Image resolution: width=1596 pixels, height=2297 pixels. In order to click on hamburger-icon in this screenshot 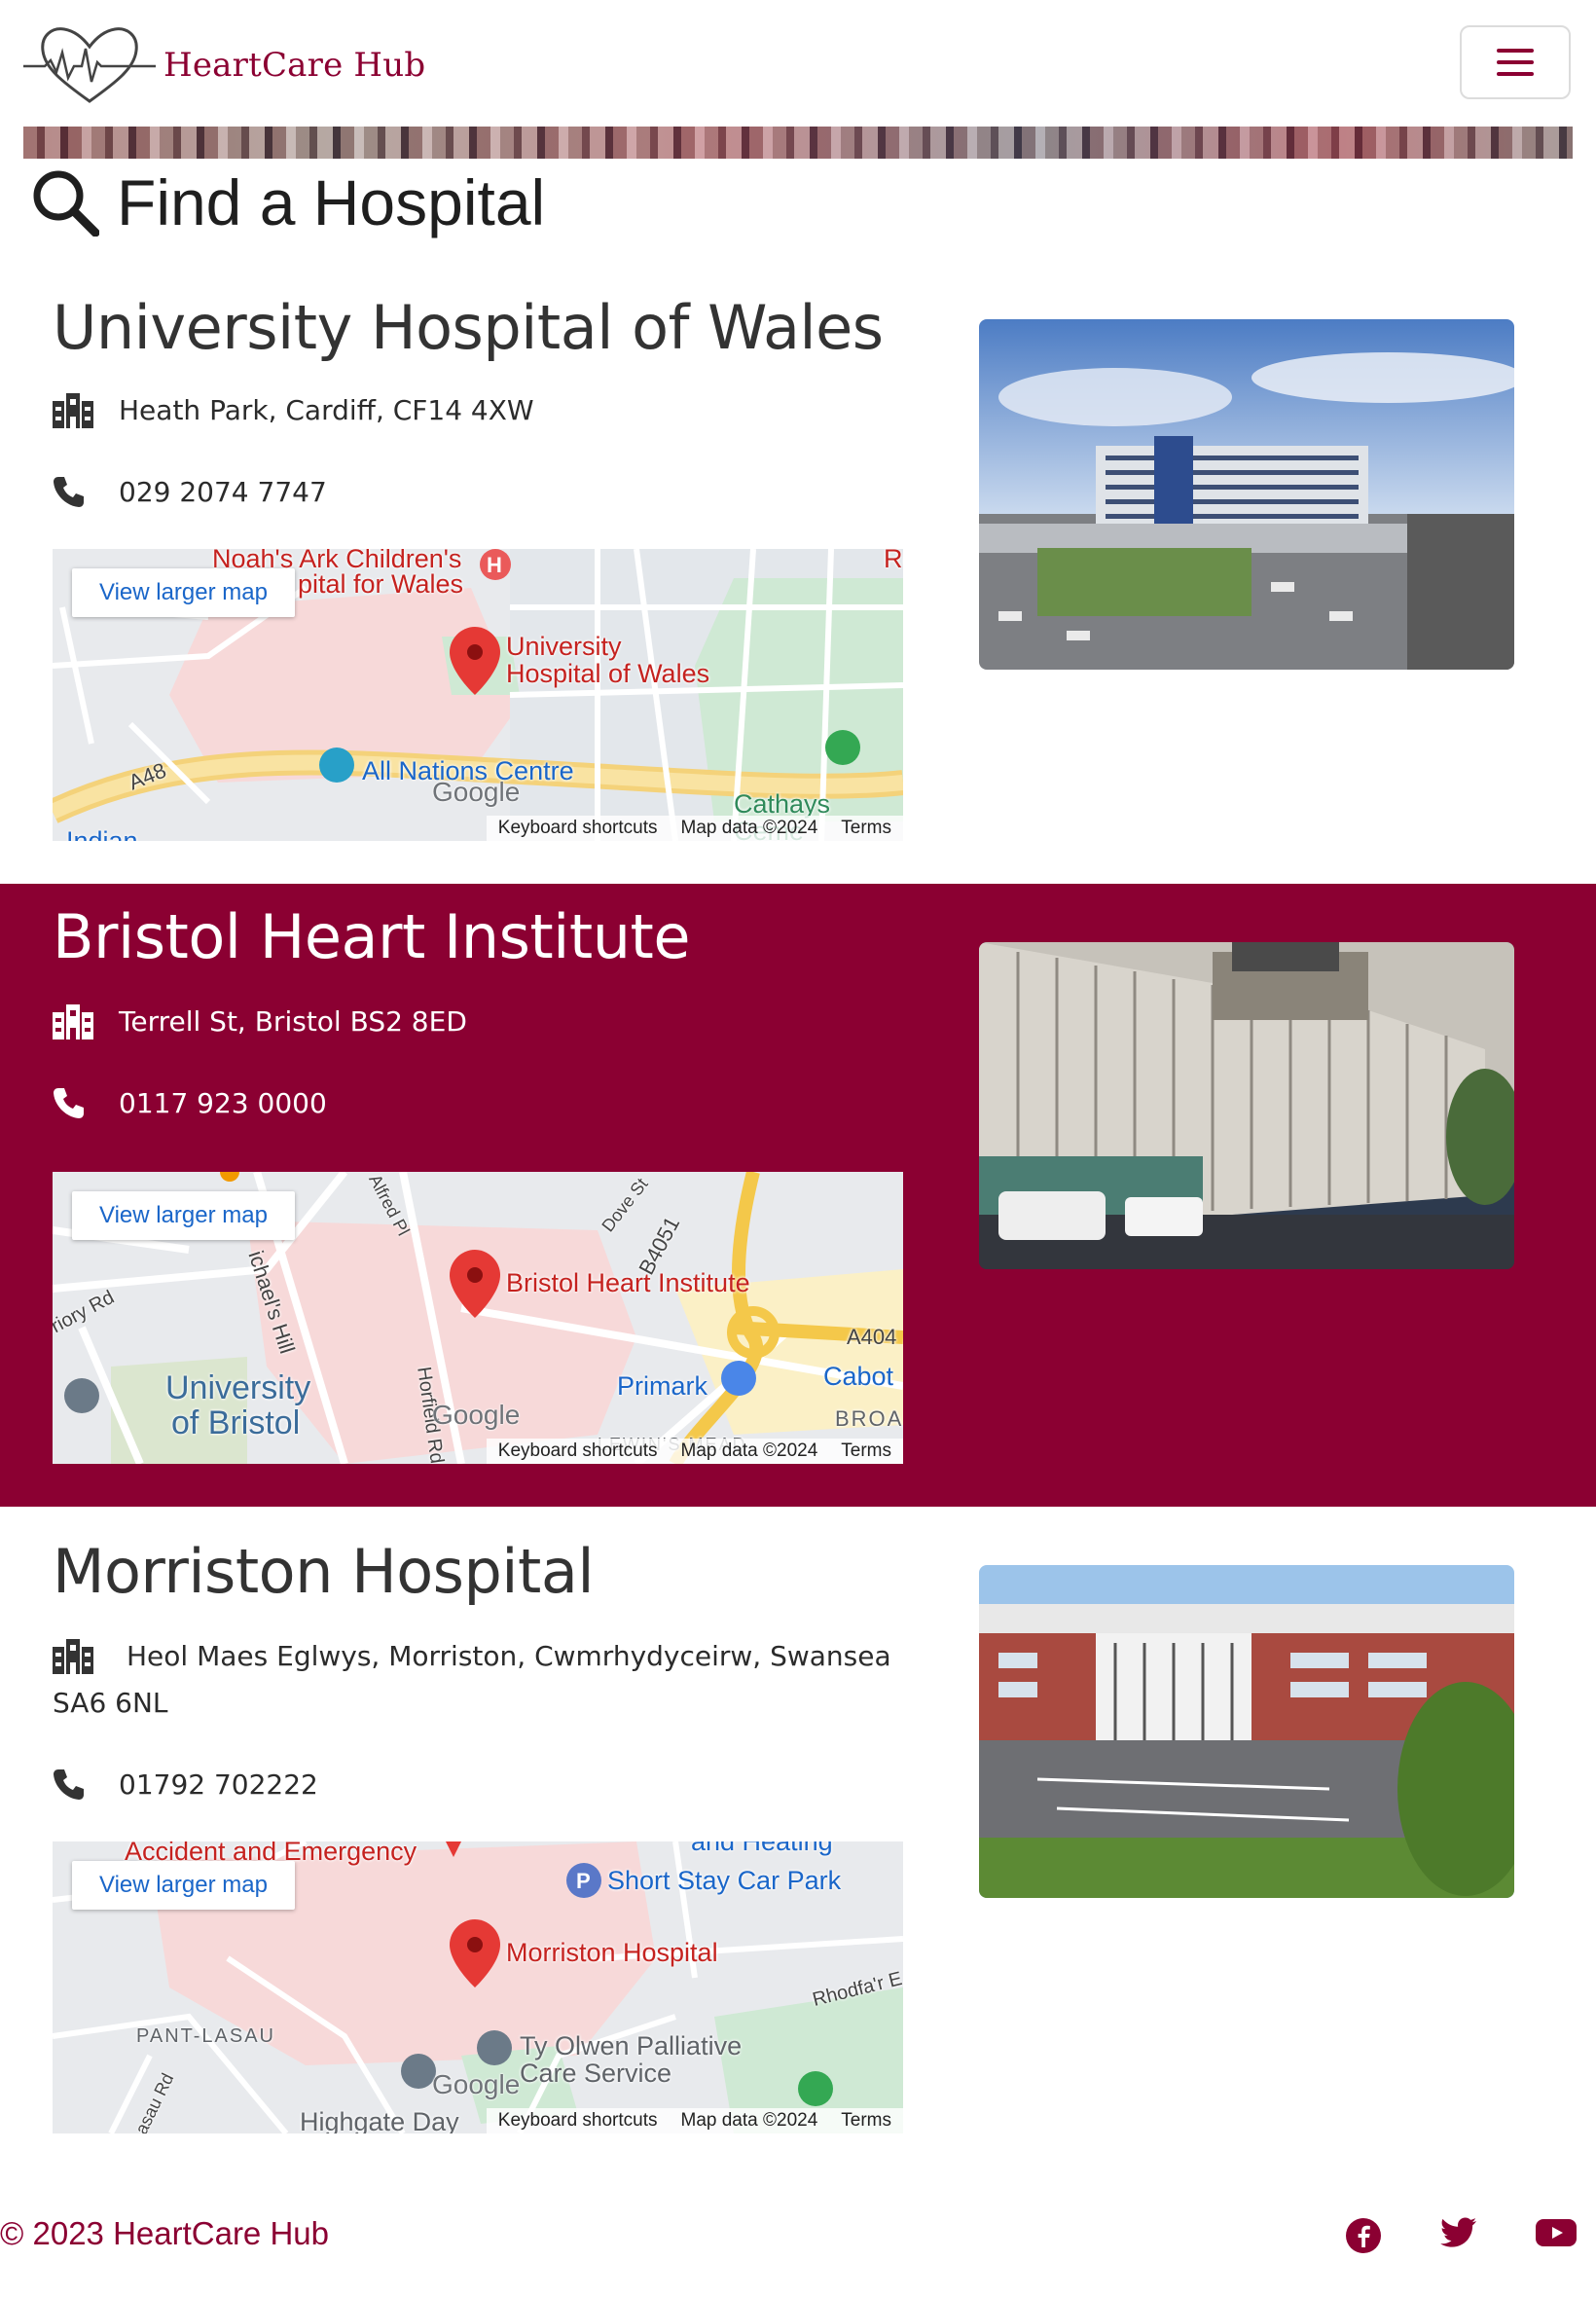, I will do `click(1515, 63)`.